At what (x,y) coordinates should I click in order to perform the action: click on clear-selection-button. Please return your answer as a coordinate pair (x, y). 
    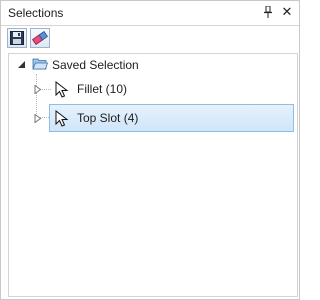
    Looking at the image, I should click on (40, 38).